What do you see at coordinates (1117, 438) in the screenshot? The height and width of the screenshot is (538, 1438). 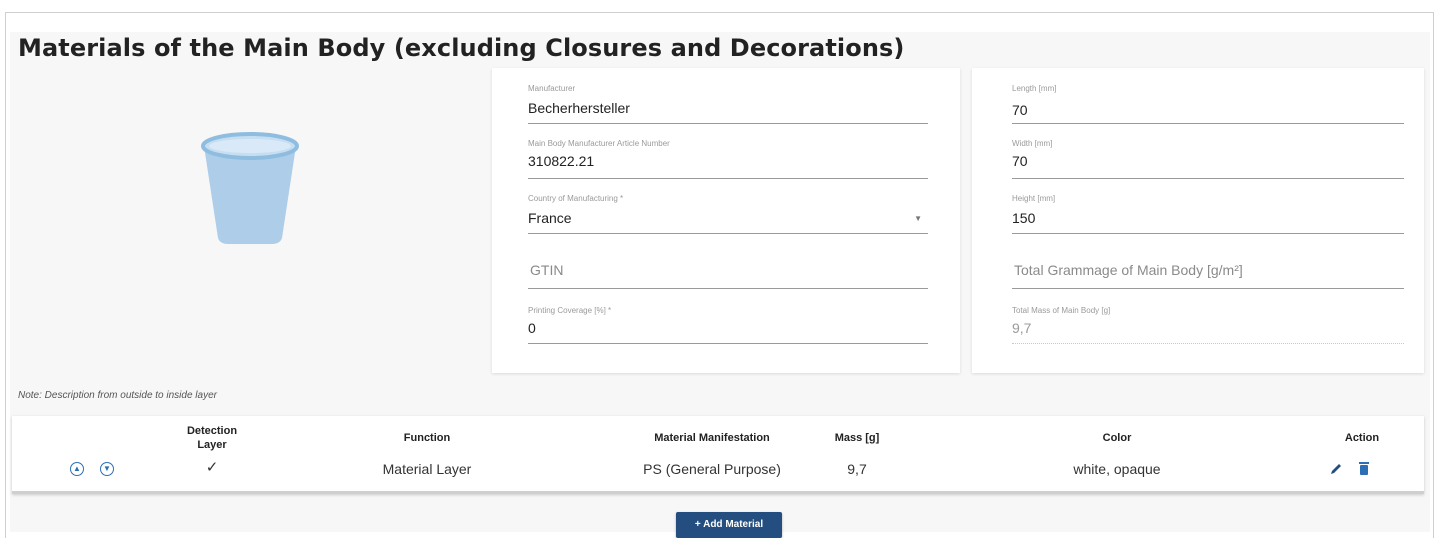 I see `header-color: Color` at bounding box center [1117, 438].